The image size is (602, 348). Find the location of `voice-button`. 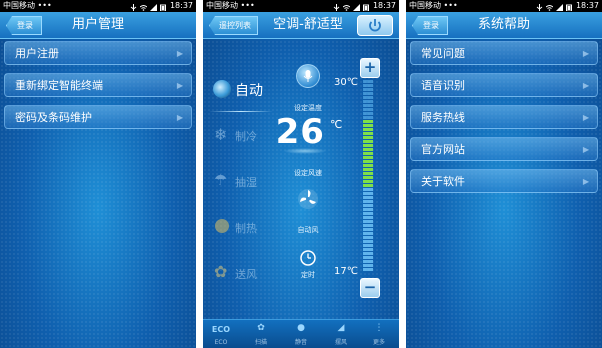

voice-button is located at coordinates (308, 76).